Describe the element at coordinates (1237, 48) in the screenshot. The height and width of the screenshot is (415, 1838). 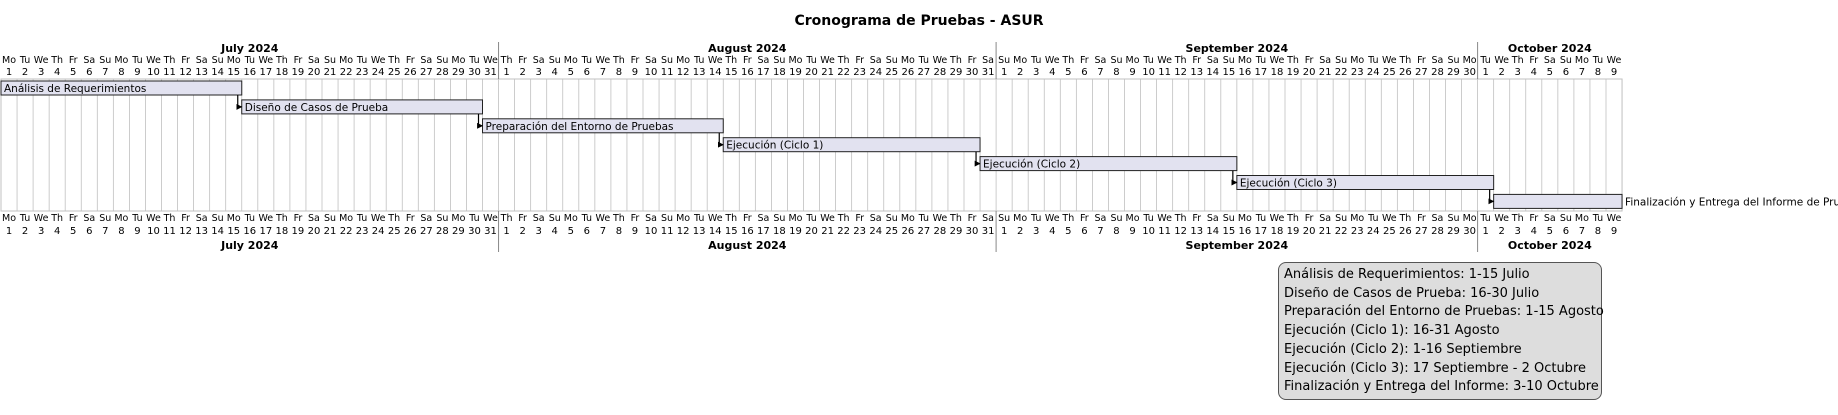
I see `month-label: September 2024` at that location.